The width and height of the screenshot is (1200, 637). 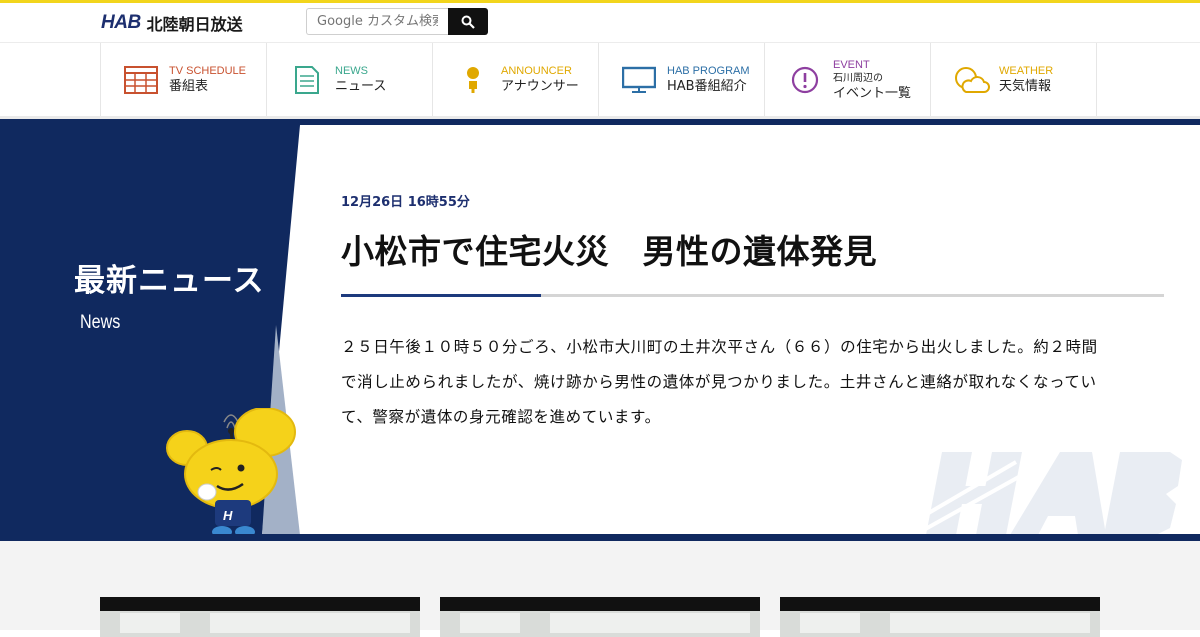 I want to click on nav-label-jp: アナウンサー, so click(x=540, y=86).